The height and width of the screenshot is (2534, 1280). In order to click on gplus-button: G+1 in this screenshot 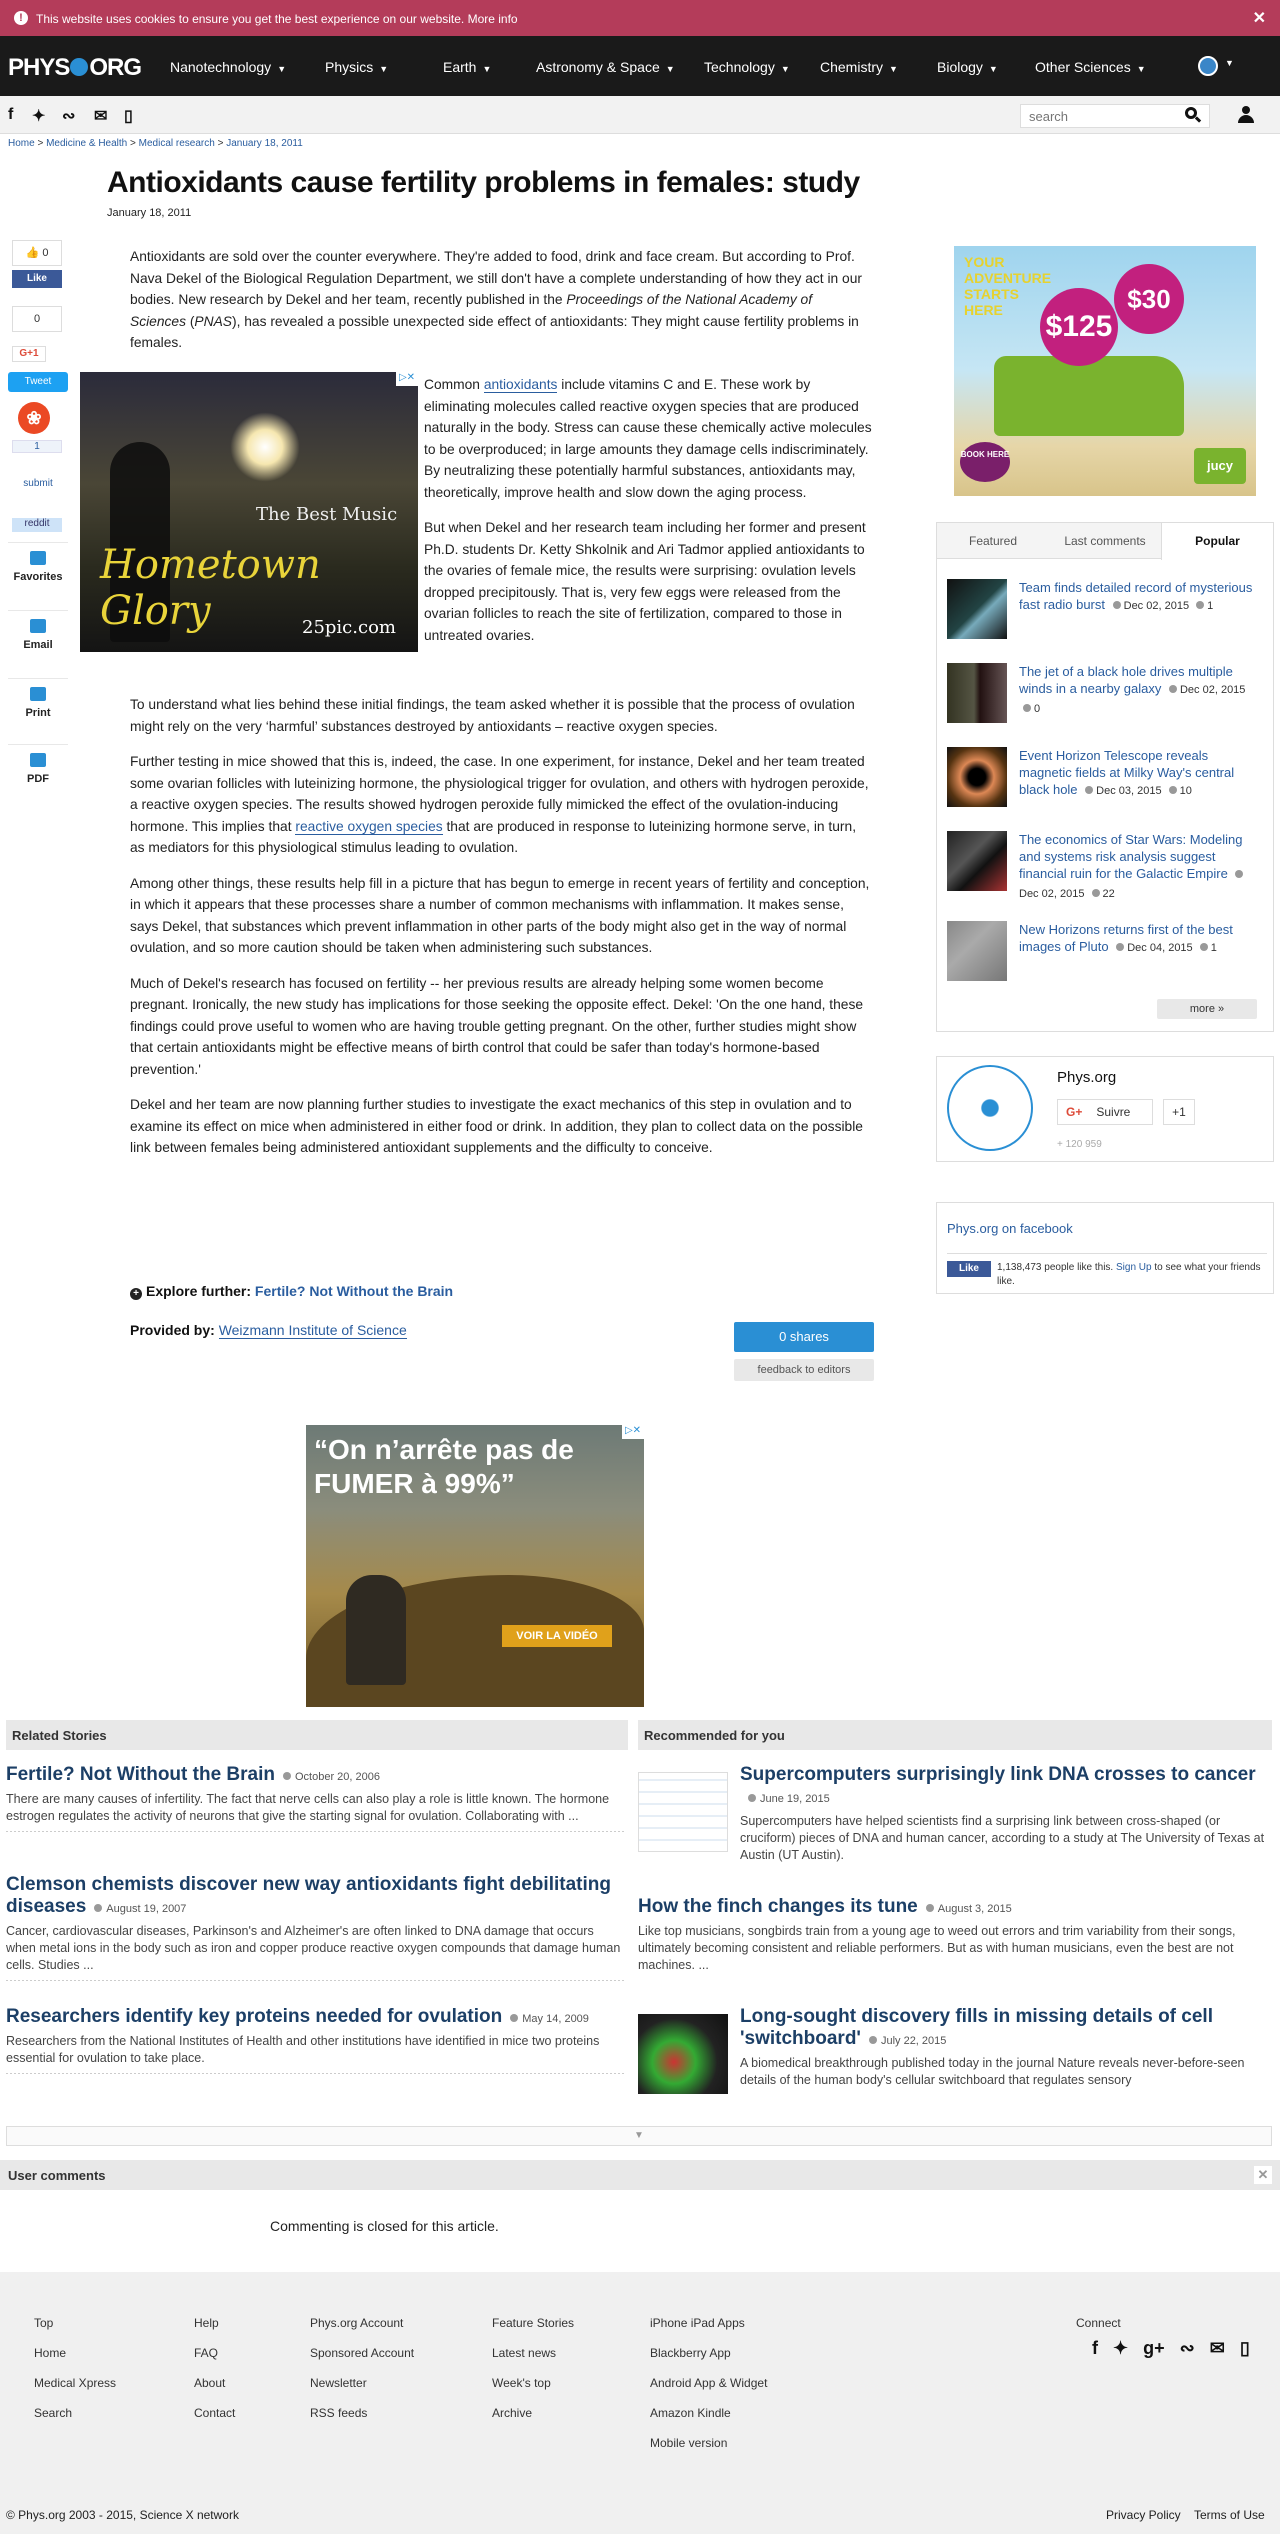, I will do `click(29, 354)`.